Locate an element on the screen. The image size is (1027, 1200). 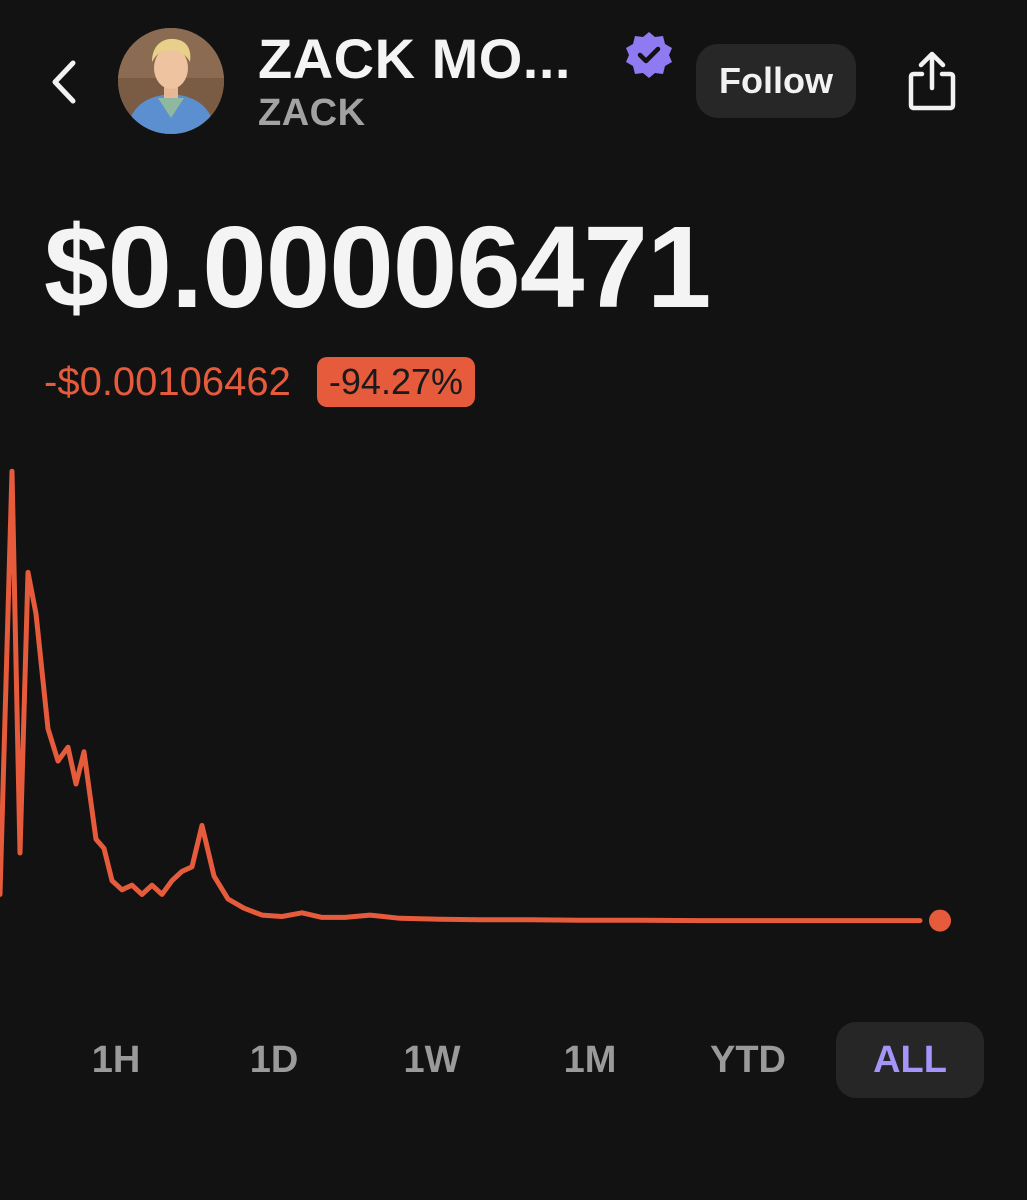
avatar-image is located at coordinates (171, 81).